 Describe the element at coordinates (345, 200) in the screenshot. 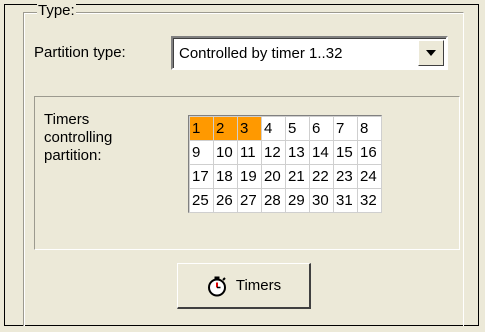

I see `timer-cell-31: 31` at that location.